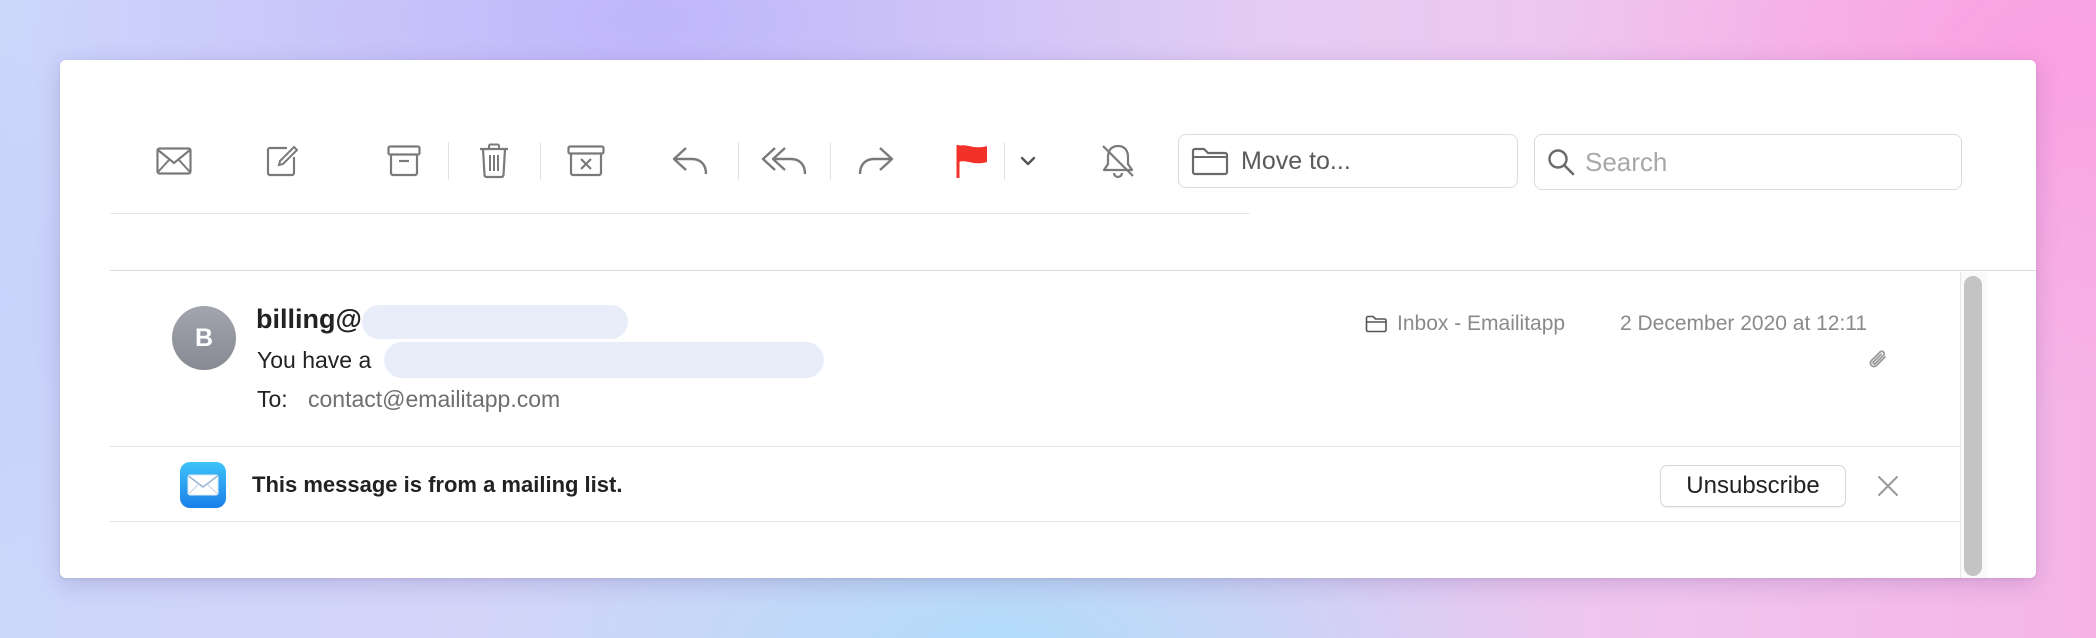 The height and width of the screenshot is (638, 2096). I want to click on search-icon, so click(1561, 162).